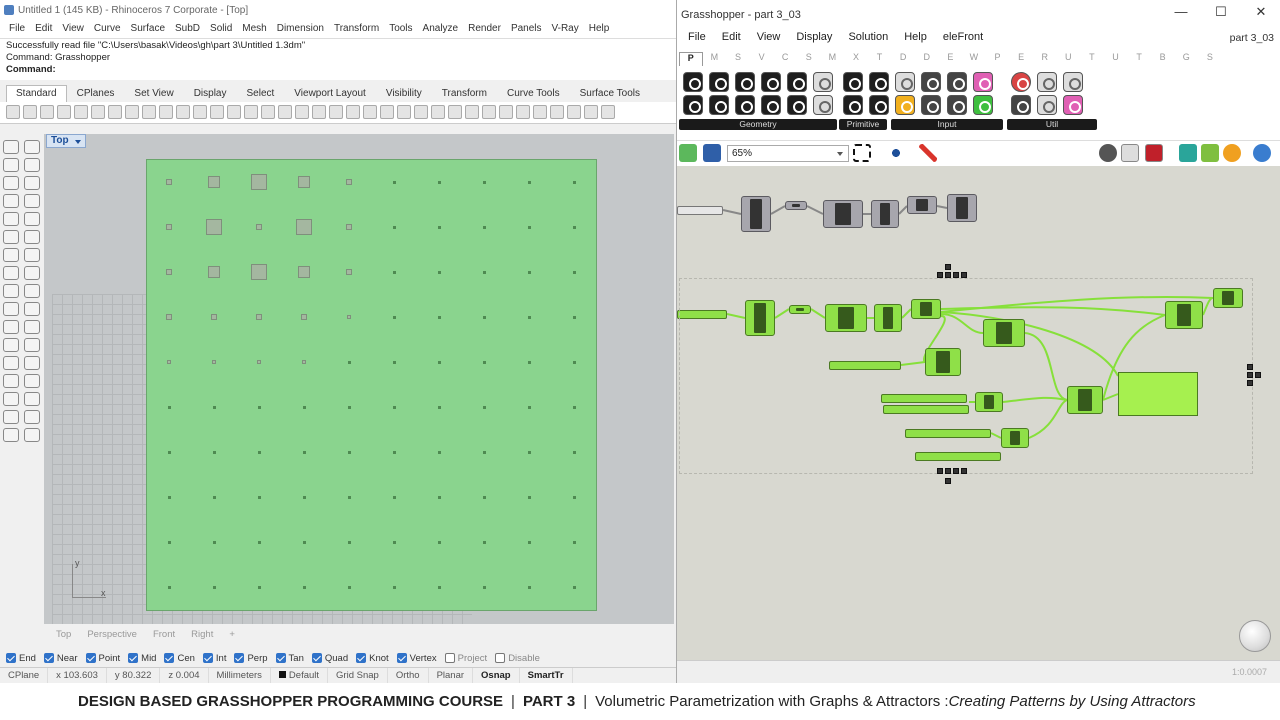 Image resolution: width=1280 pixels, height=720 pixels. Describe the element at coordinates (974, 59) in the screenshot. I see `gh-category-tab: W` at that location.